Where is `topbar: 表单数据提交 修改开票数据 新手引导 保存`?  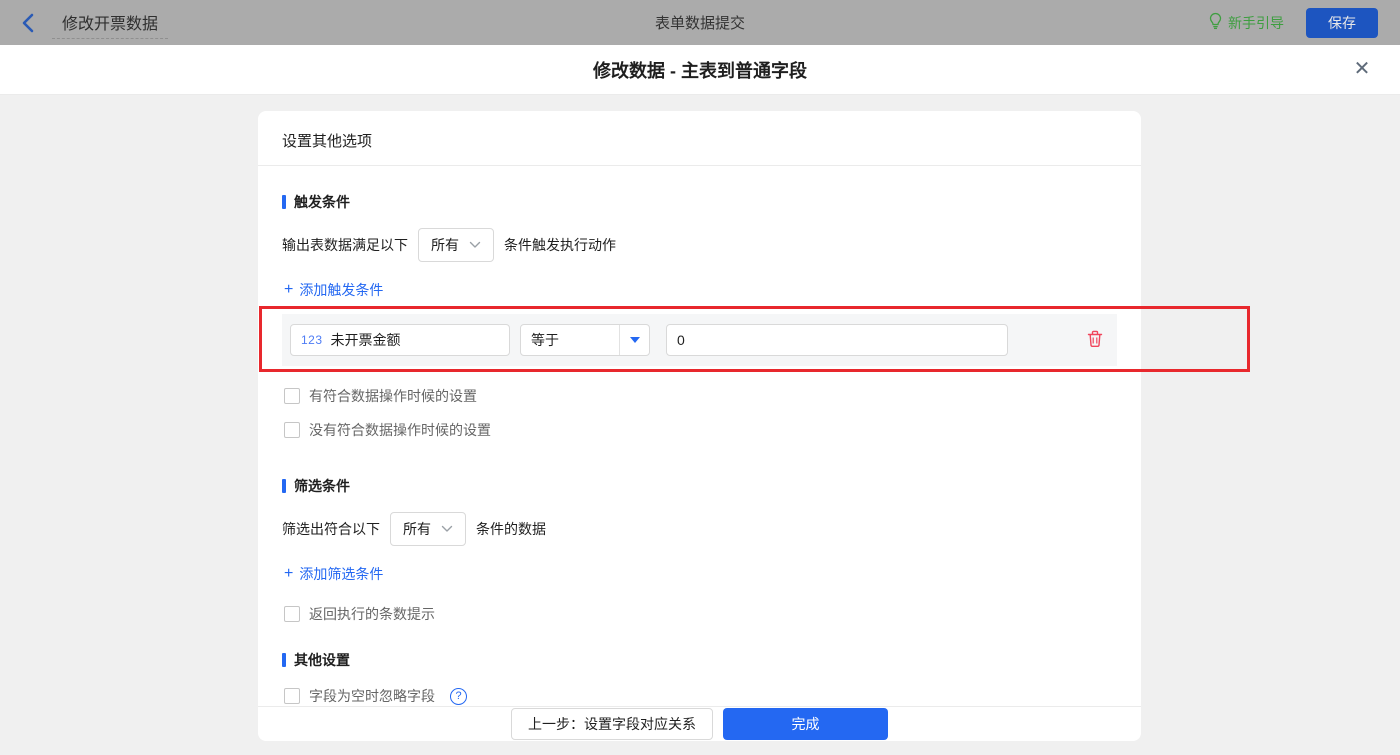
topbar: 表单数据提交 修改开票数据 新手引导 保存 is located at coordinates (700, 22).